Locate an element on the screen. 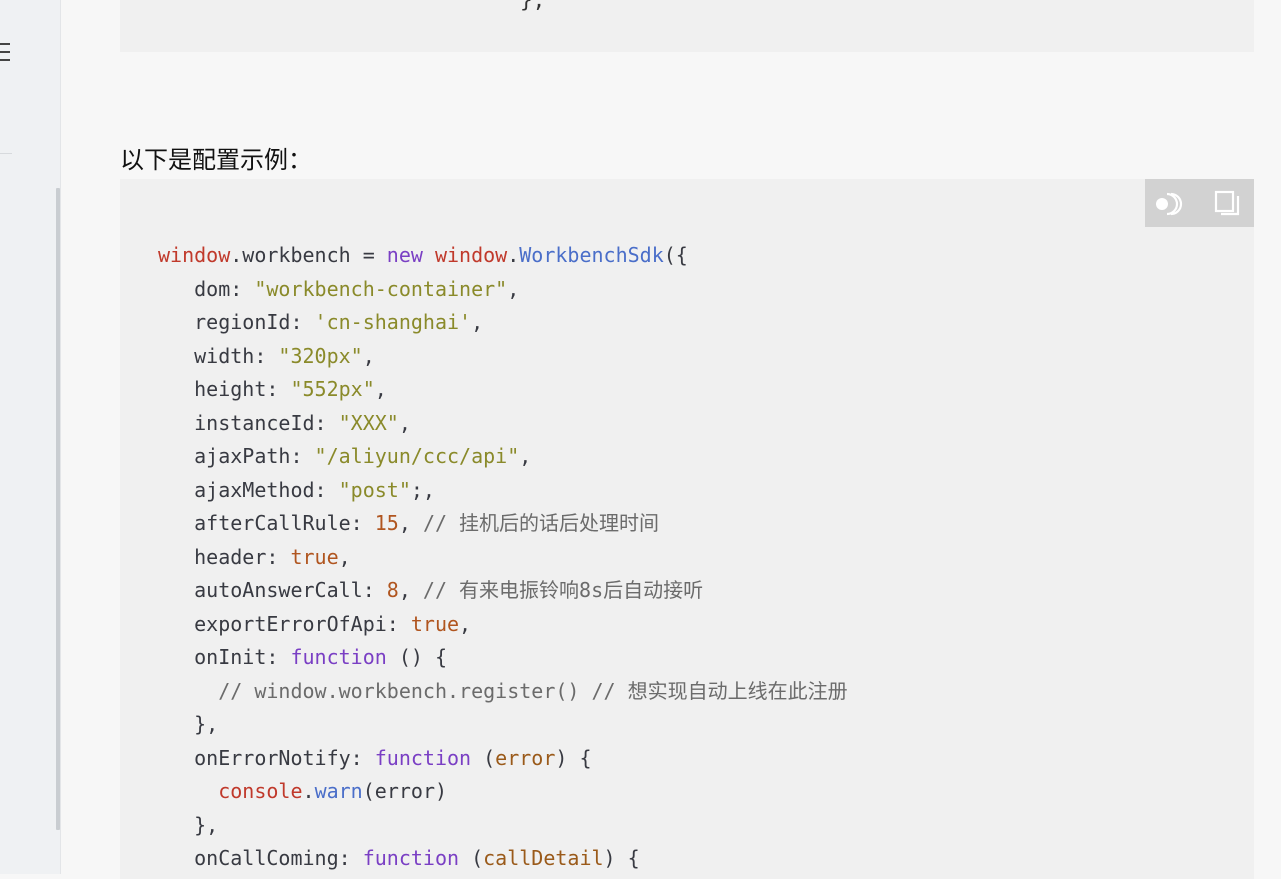 Image resolution: width=1281 pixels, height=879 pixels. code-token: warn is located at coordinates (338, 791).